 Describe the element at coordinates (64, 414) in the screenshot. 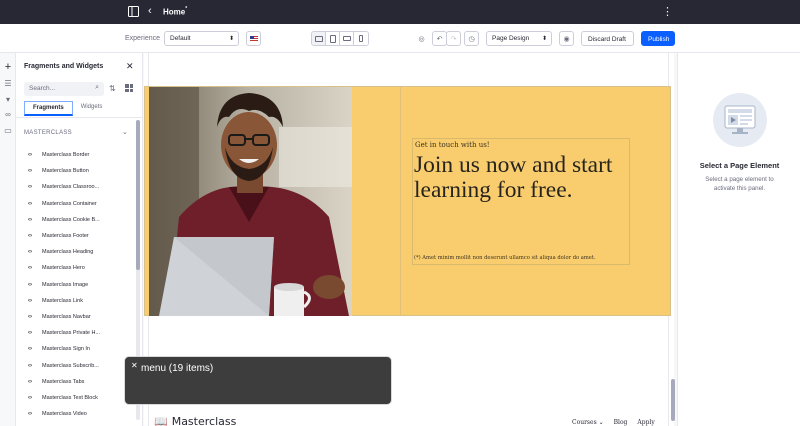

I see `fragment-label: Masterclass Video` at that location.